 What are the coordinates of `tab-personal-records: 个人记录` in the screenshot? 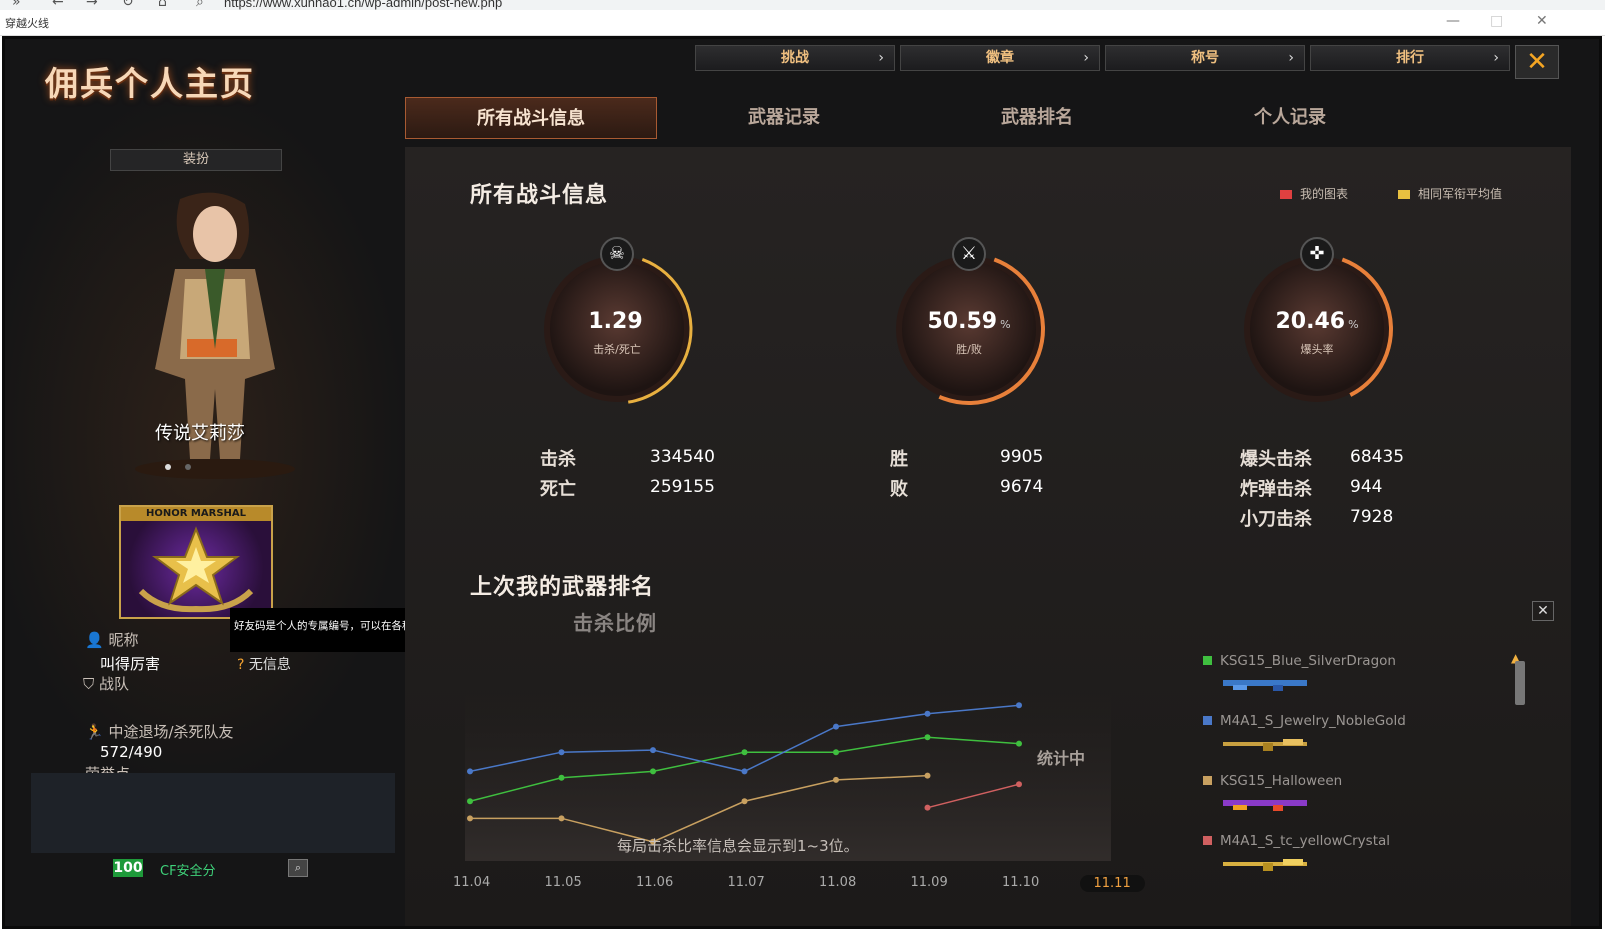 It's located at (1290, 118).